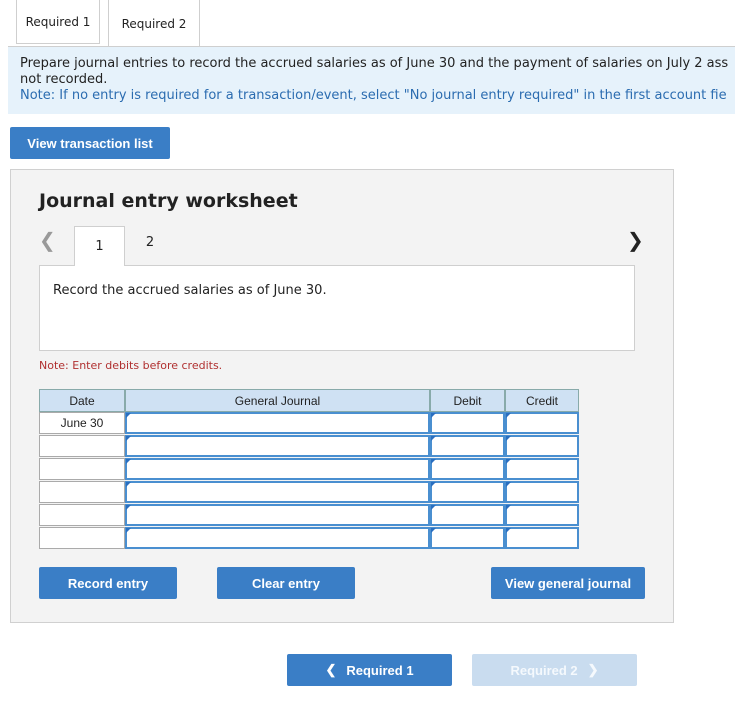  I want to click on header-debit: Debit, so click(467, 400).